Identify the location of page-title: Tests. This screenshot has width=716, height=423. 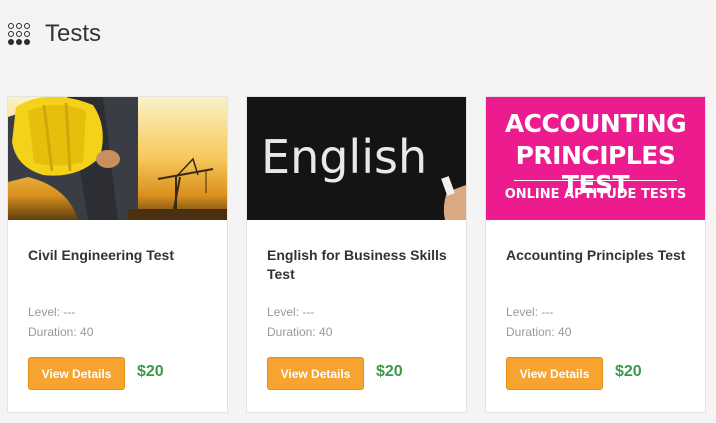
(73, 33).